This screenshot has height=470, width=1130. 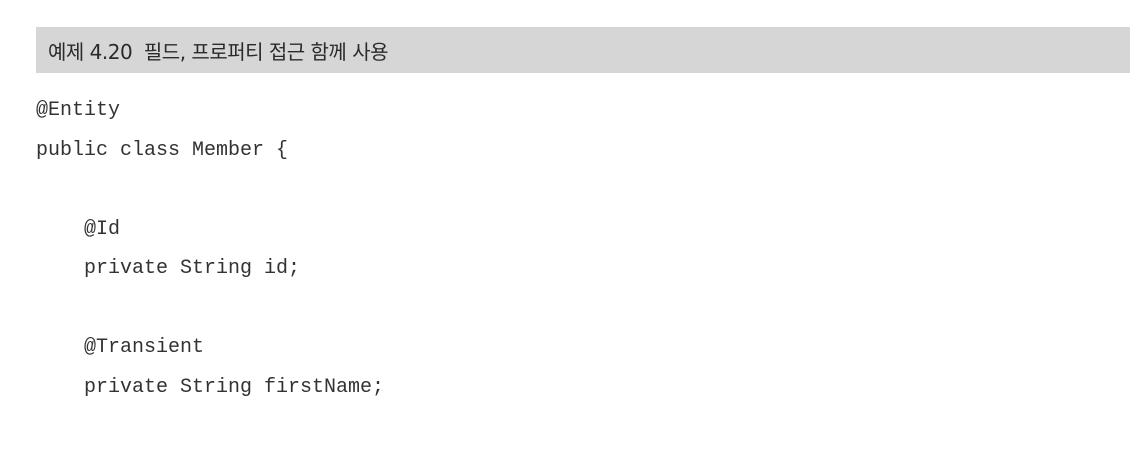 What do you see at coordinates (78, 110) in the screenshot?
I see `code-line: @Entity` at bounding box center [78, 110].